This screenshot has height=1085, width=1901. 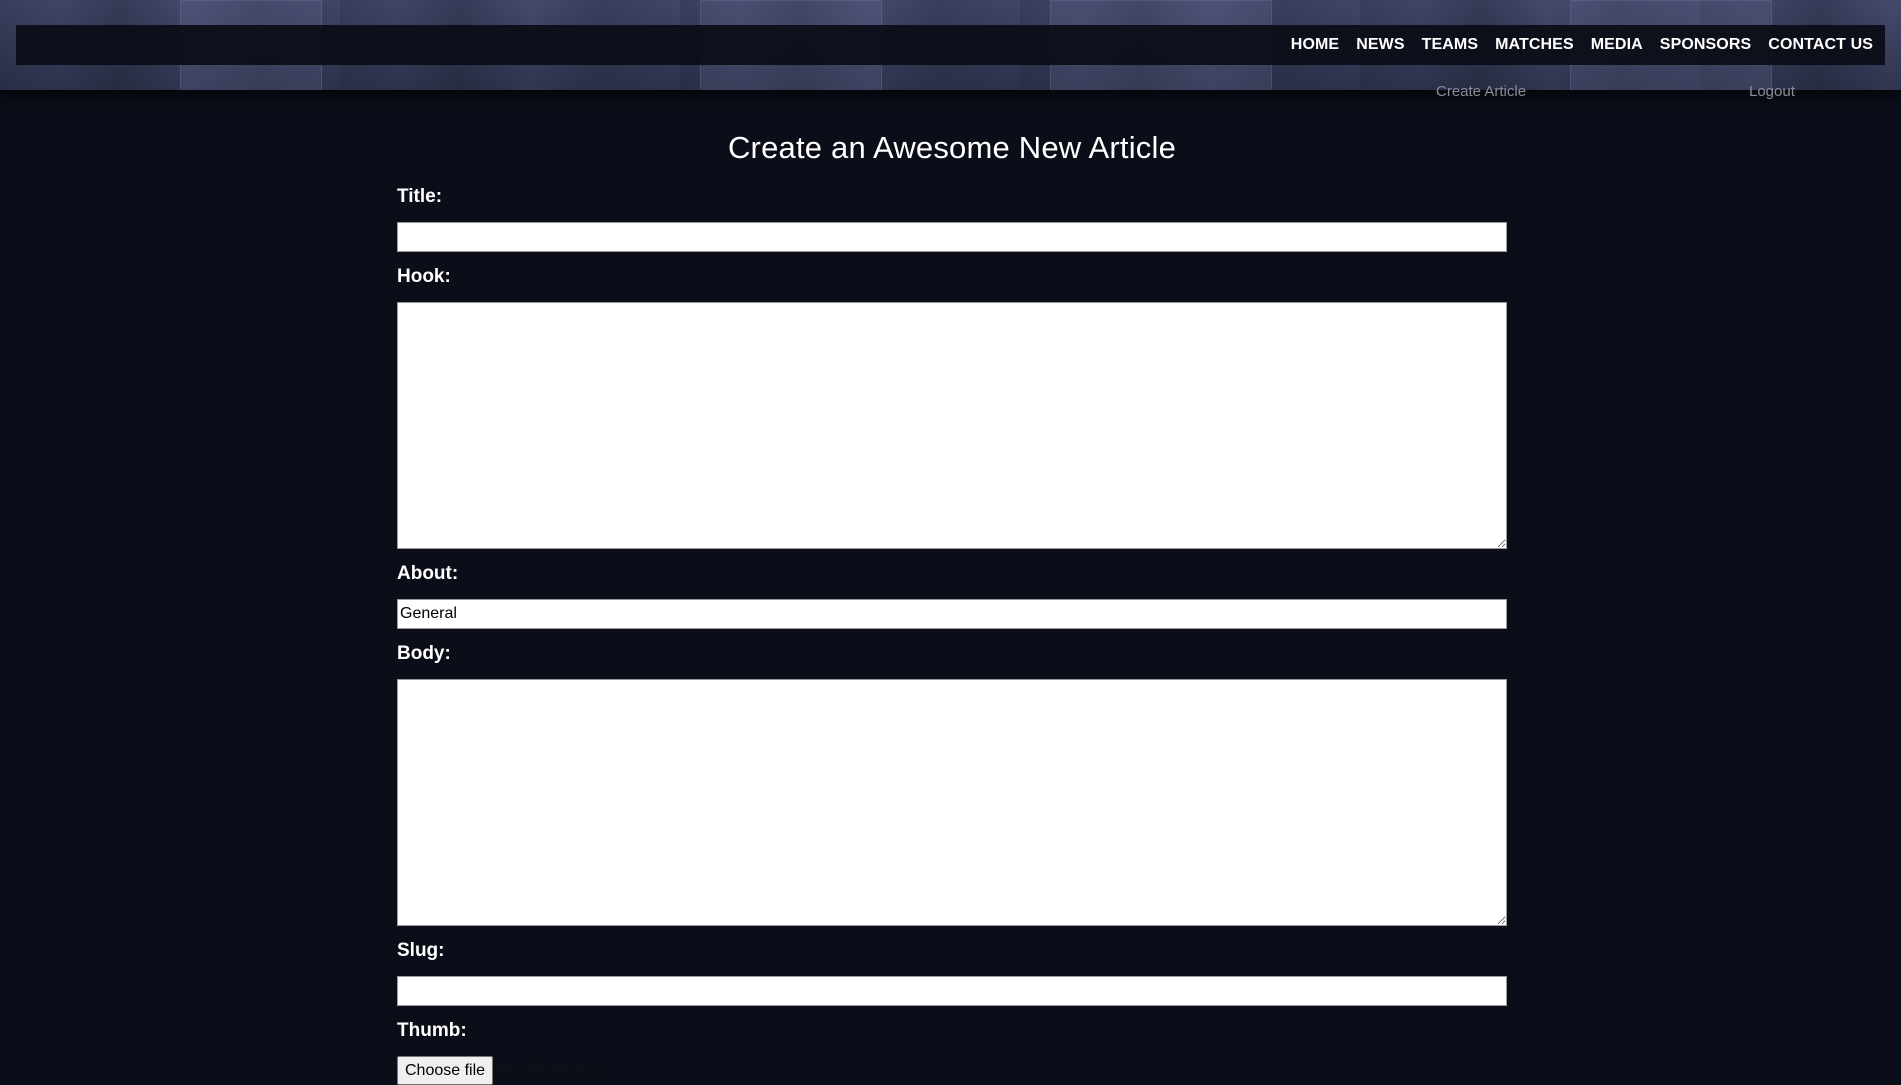 What do you see at coordinates (952, 425) in the screenshot?
I see `hook-textarea` at bounding box center [952, 425].